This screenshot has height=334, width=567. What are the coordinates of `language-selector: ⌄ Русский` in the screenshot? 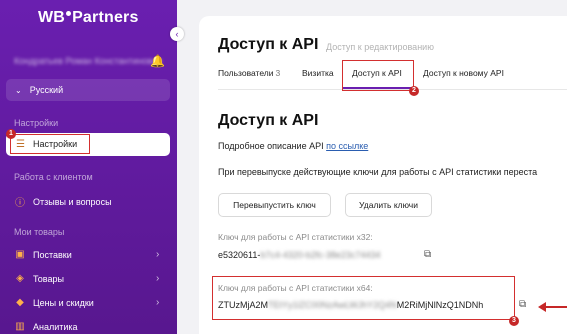 It's located at (88, 90).